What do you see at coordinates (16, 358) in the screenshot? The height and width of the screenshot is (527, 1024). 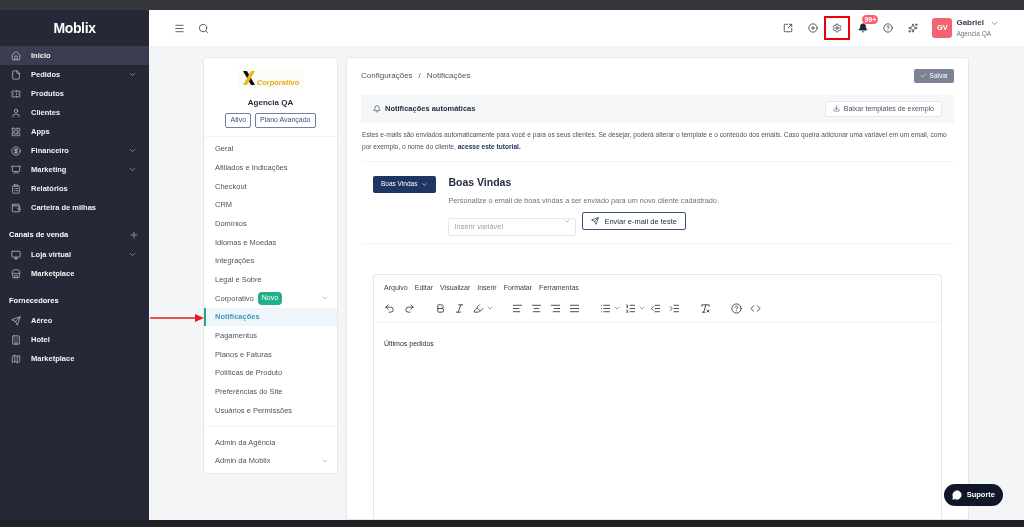 I see `map-icon` at bounding box center [16, 358].